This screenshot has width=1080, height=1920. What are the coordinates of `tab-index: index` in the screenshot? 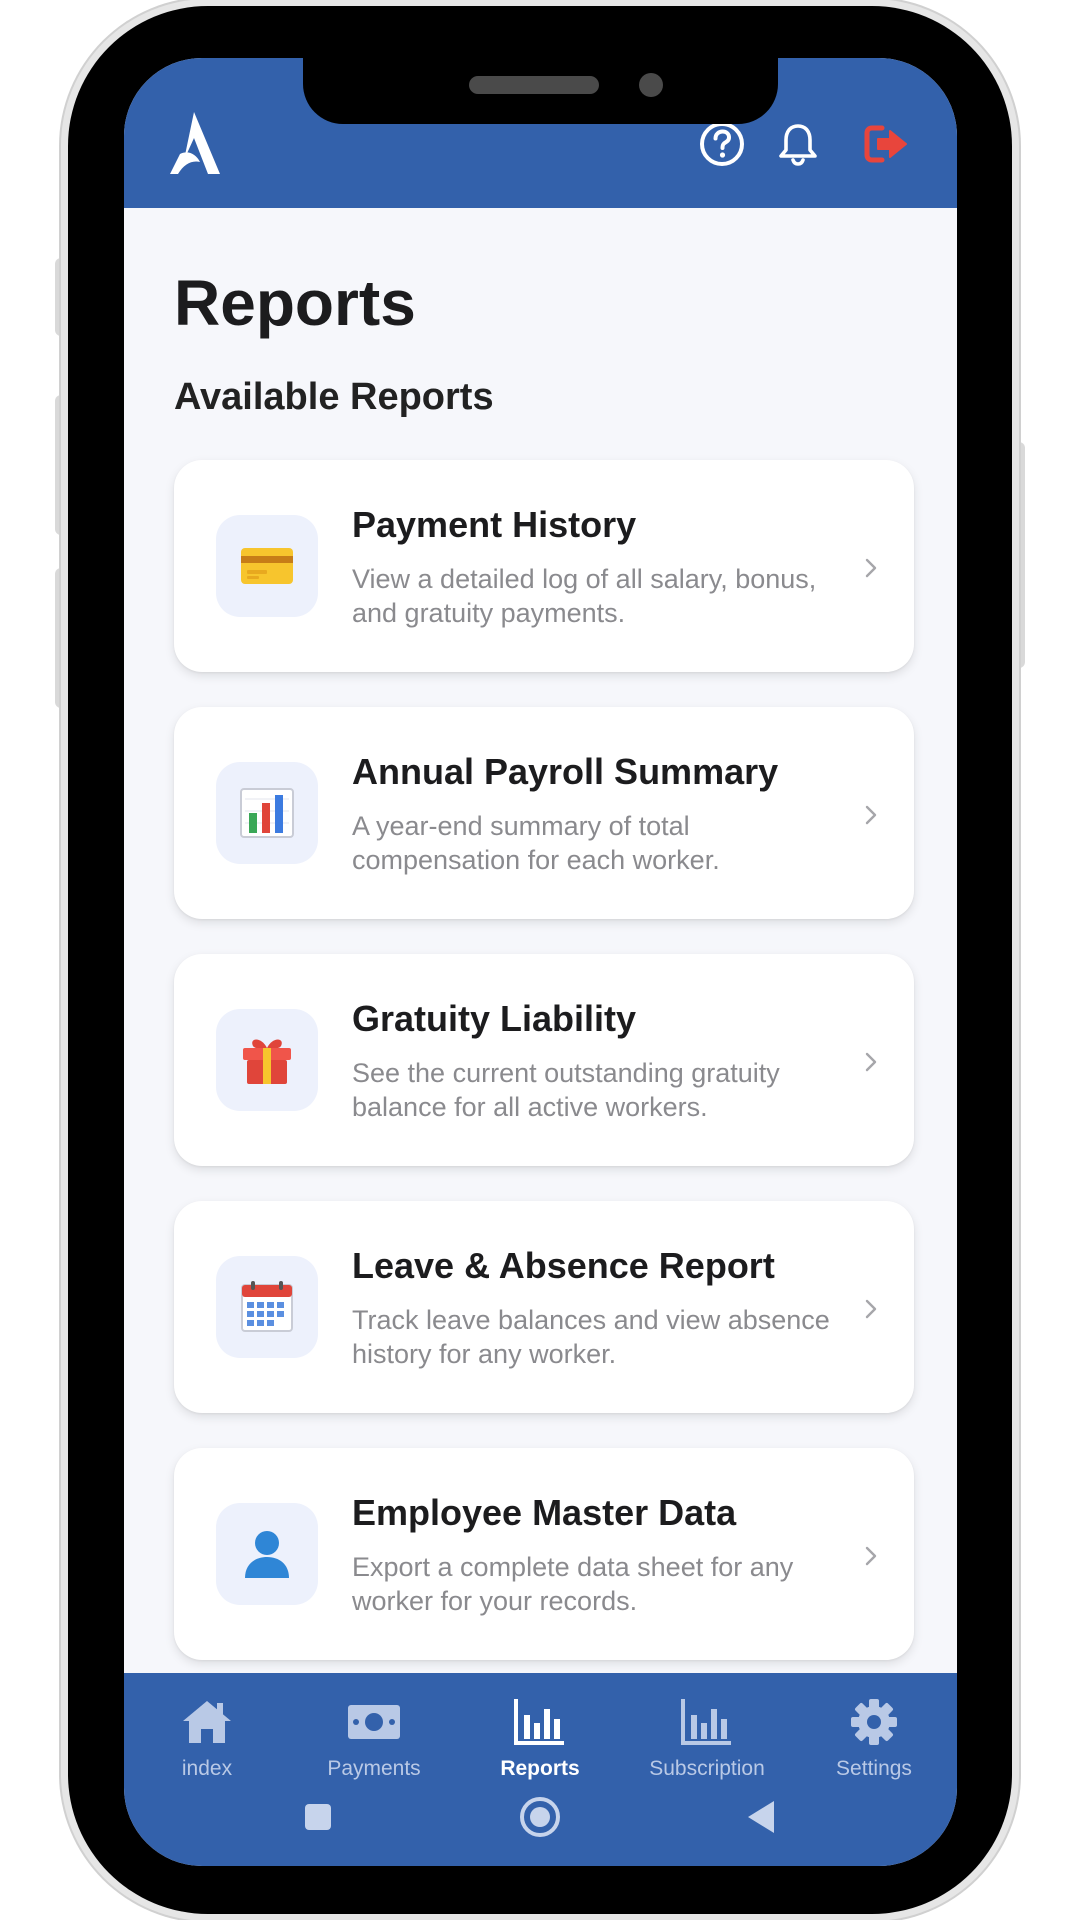 It's located at (207, 1738).